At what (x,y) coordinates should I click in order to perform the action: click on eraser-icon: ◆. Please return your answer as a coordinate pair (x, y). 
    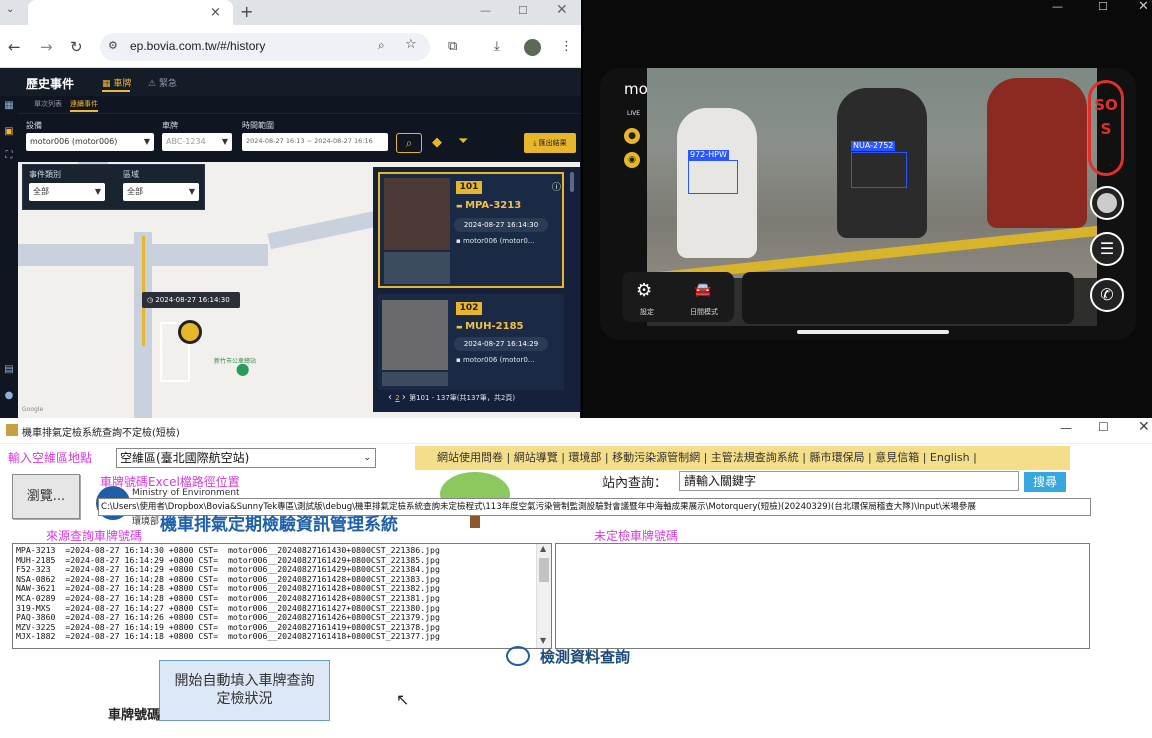
    Looking at the image, I should click on (437, 142).